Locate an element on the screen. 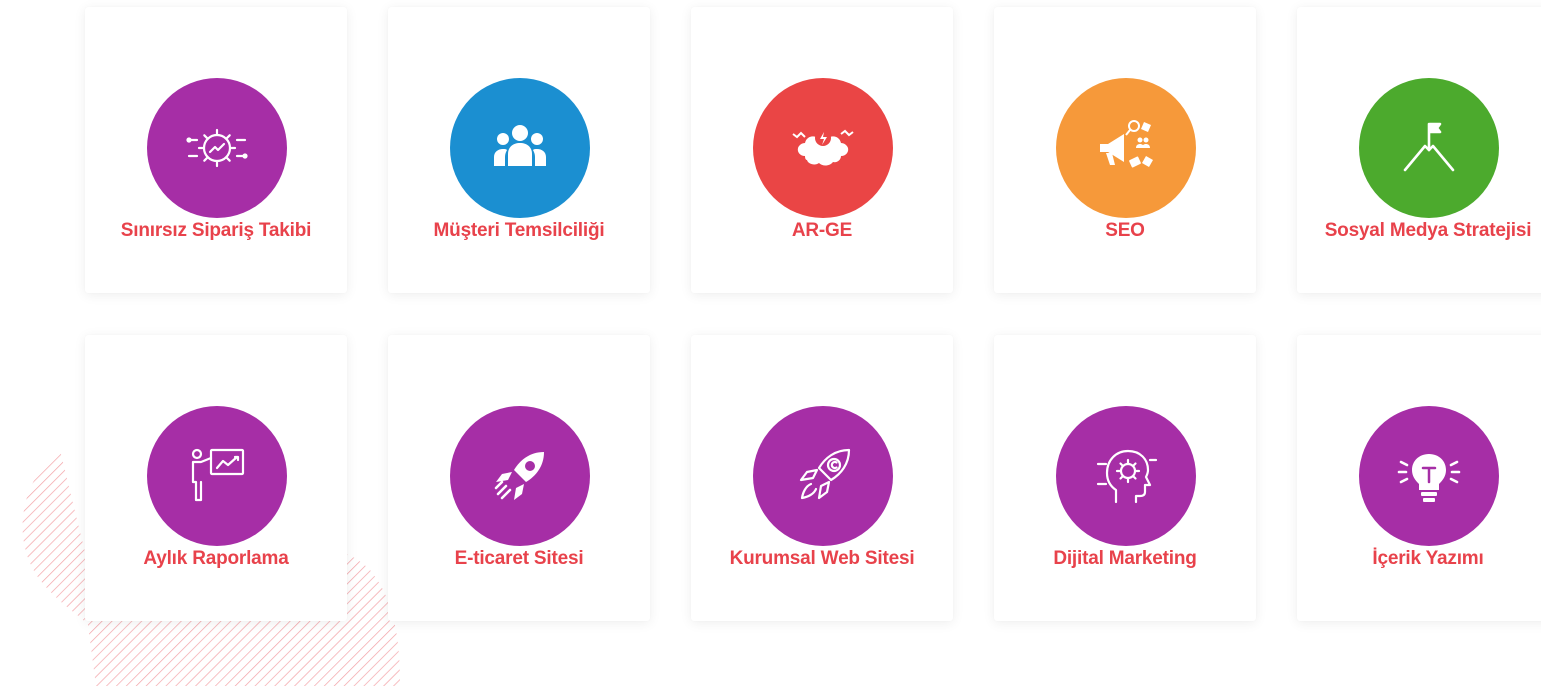 Image resolution: width=1541 pixels, height=686 pixels. service-card-seo: SEO is located at coordinates (1125, 150).